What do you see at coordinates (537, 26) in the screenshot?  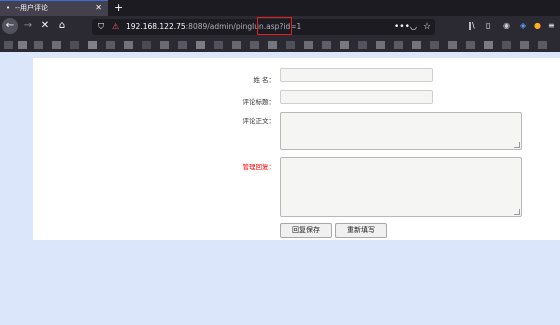 I see `extension-icon: ●` at bounding box center [537, 26].